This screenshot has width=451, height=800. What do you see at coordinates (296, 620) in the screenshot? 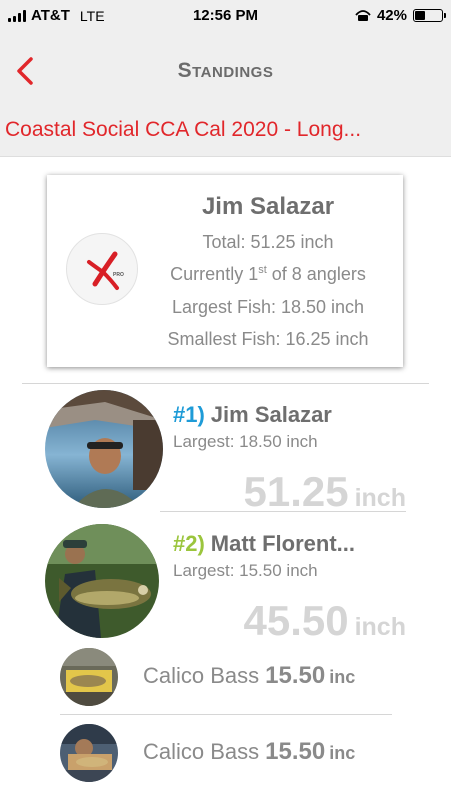
I see `total-value: 45.50` at bounding box center [296, 620].